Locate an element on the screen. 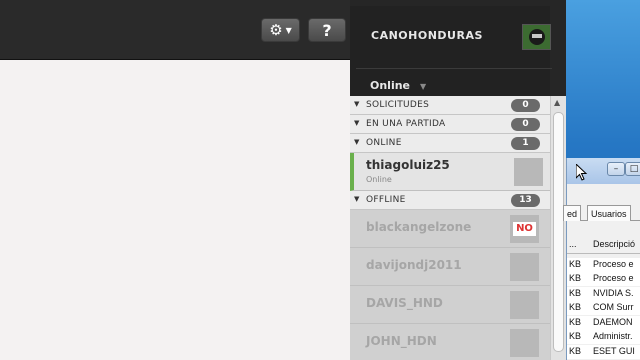  friend-item-offline: DAVIS_HND is located at coordinates (450, 305).